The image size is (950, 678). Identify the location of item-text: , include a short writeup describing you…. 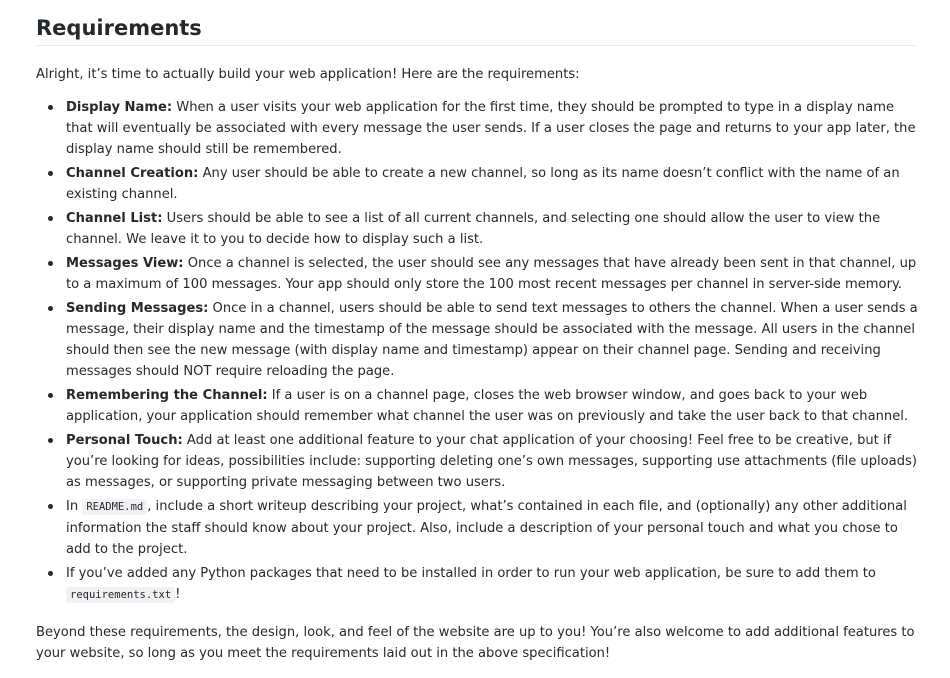
(486, 528).